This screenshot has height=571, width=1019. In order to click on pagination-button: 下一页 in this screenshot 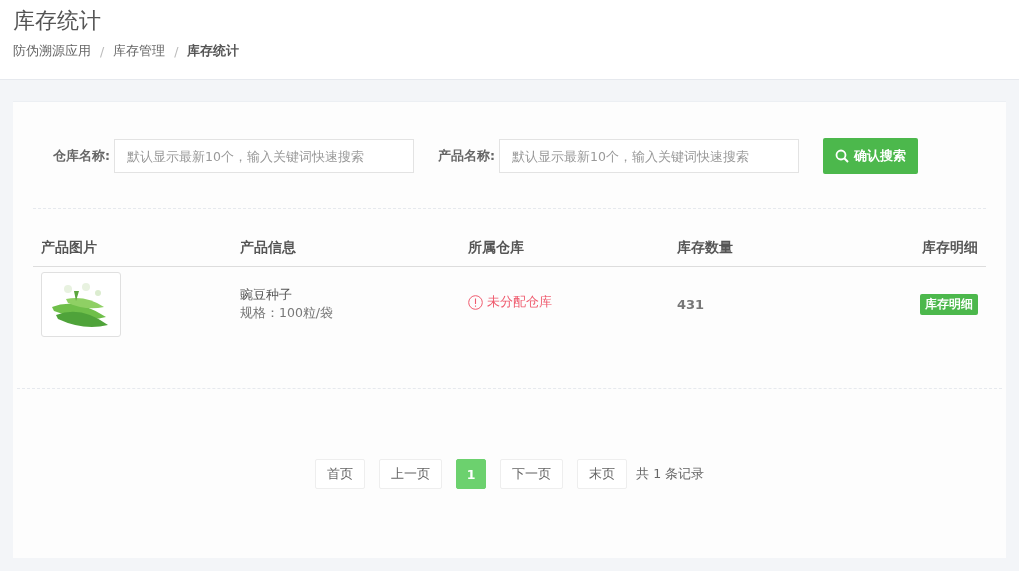, I will do `click(532, 474)`.